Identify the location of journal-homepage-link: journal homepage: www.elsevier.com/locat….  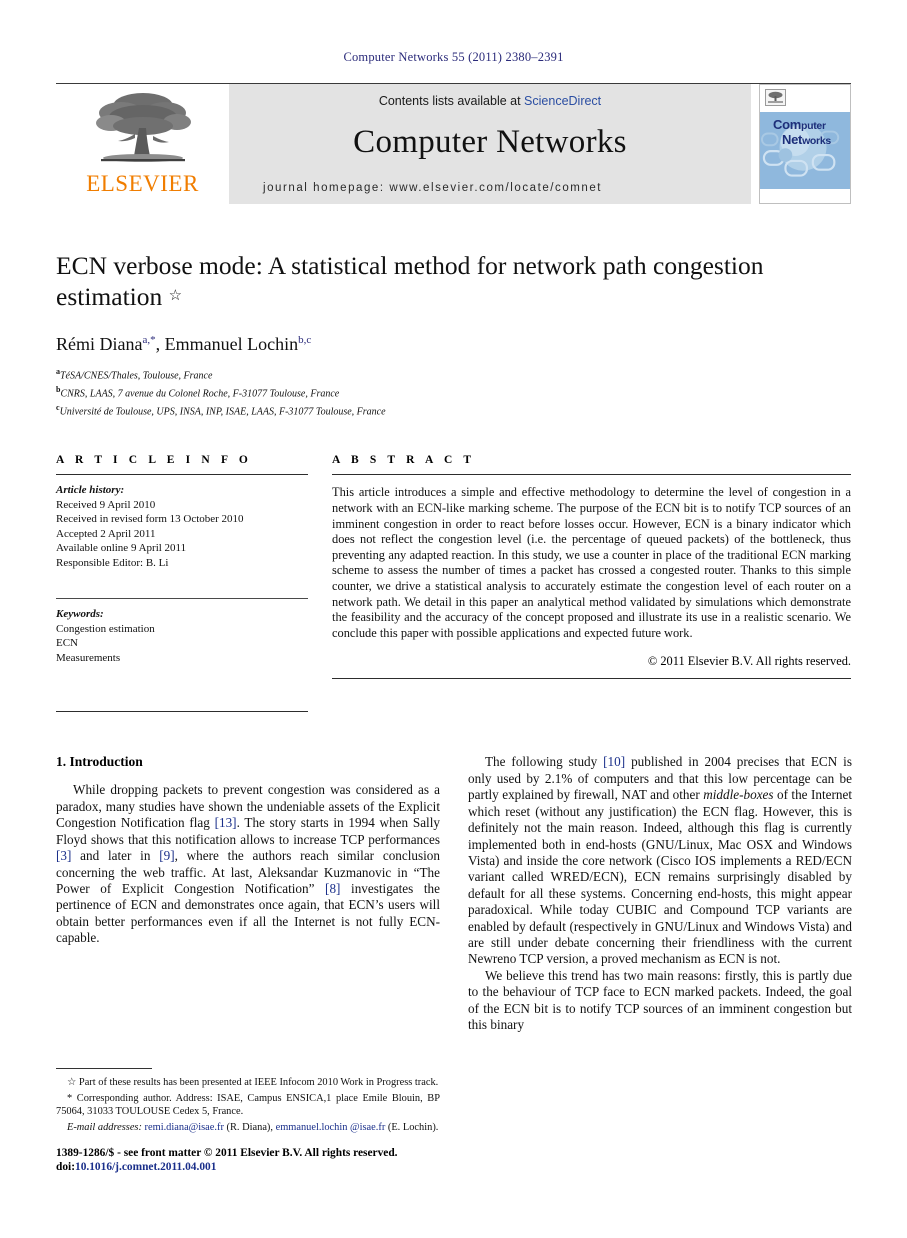
(432, 188).